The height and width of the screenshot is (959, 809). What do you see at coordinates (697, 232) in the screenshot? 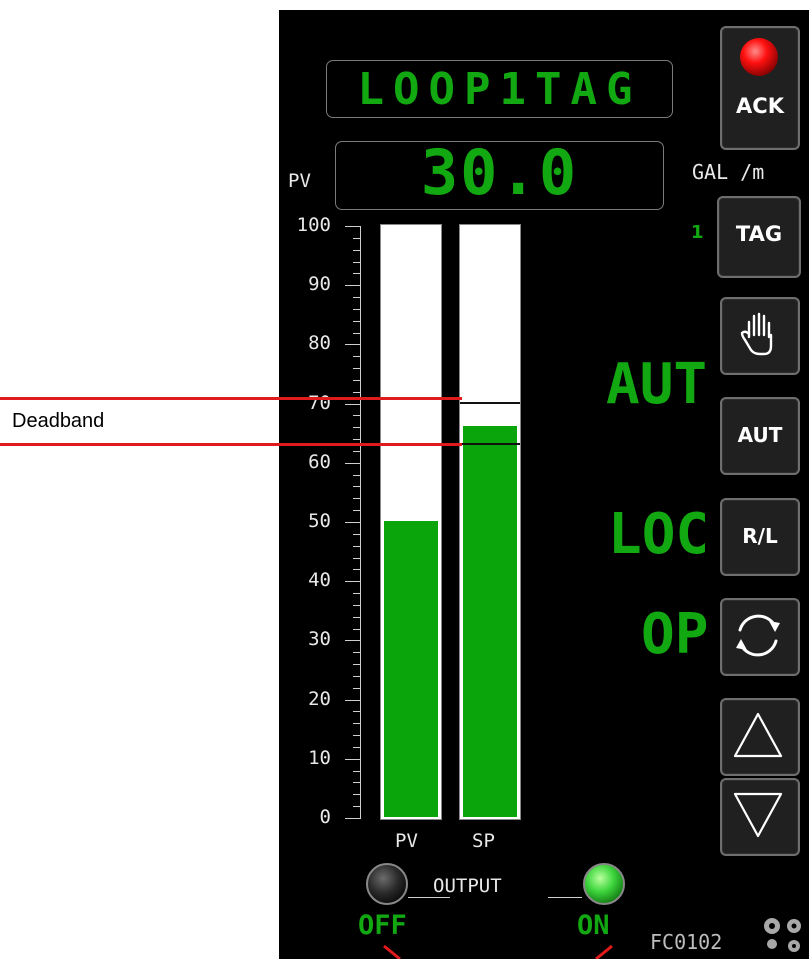
I see `tag-count: 1` at bounding box center [697, 232].